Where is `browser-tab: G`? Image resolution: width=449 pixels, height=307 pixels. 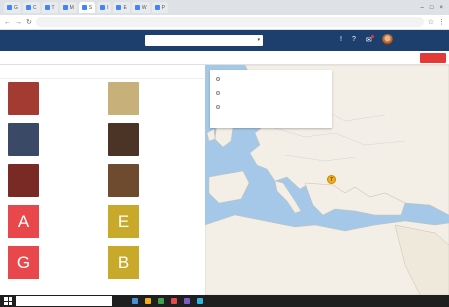
browser-tab: G is located at coordinates (12, 7).